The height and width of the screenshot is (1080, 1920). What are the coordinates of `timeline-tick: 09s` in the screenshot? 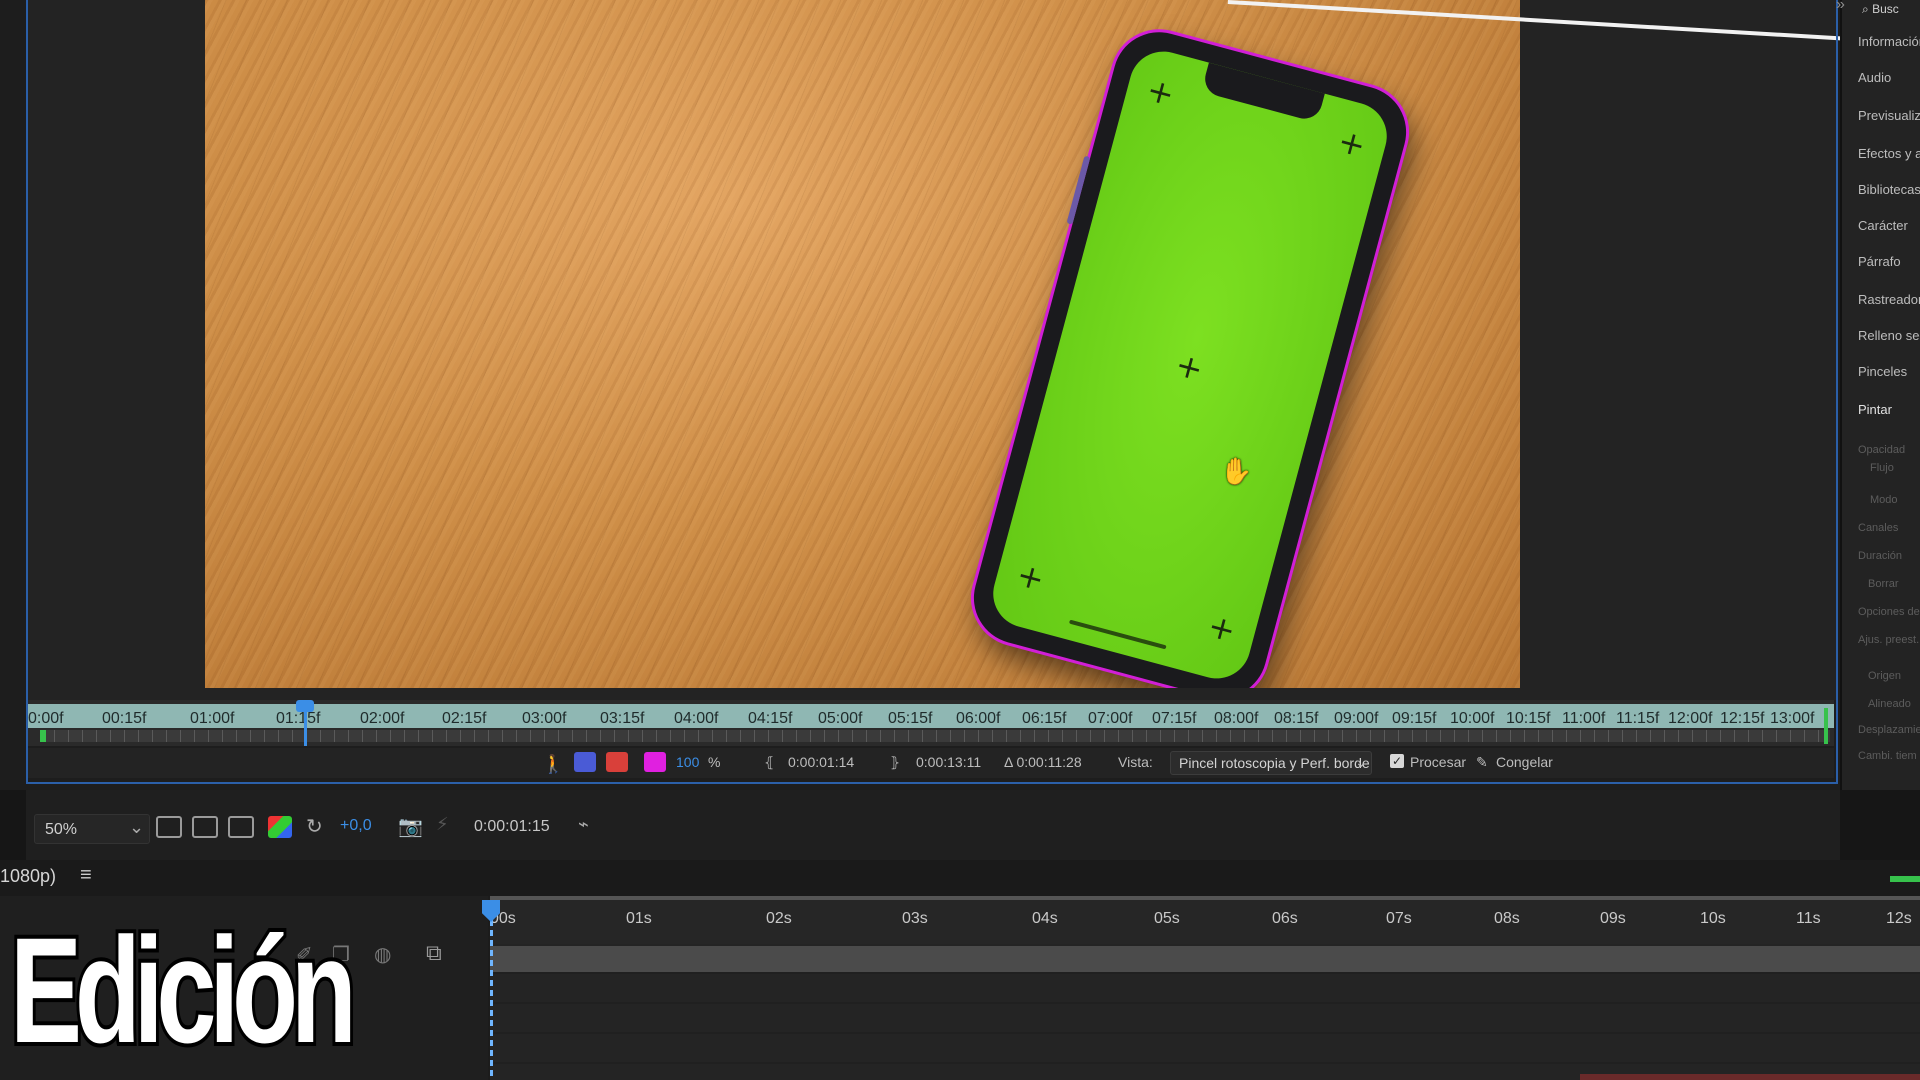 It's located at (1613, 918).